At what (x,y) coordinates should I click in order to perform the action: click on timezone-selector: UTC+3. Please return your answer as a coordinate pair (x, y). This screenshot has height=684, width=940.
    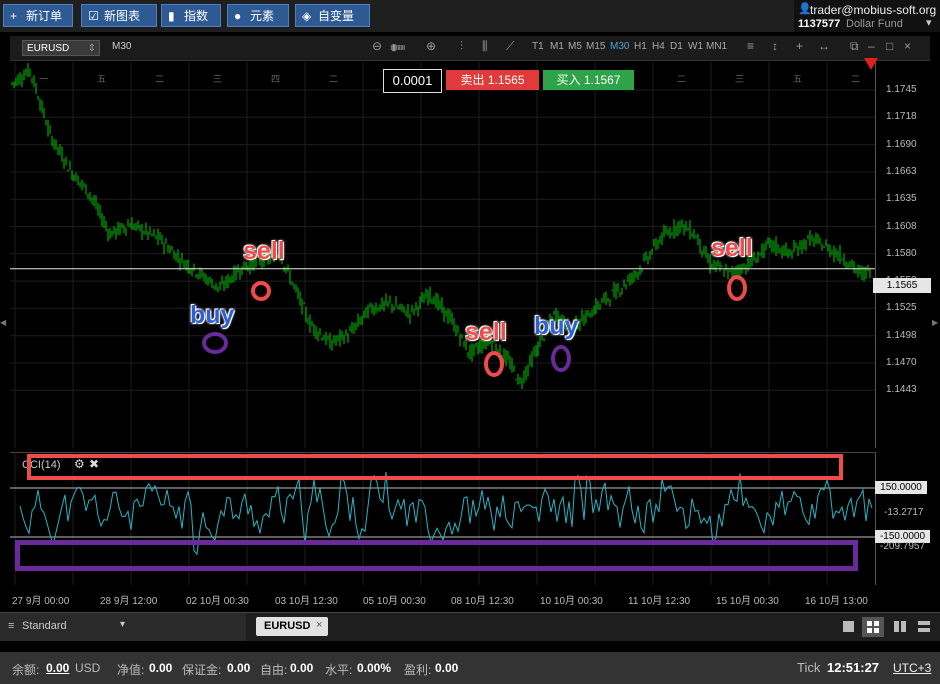
    Looking at the image, I should click on (912, 668).